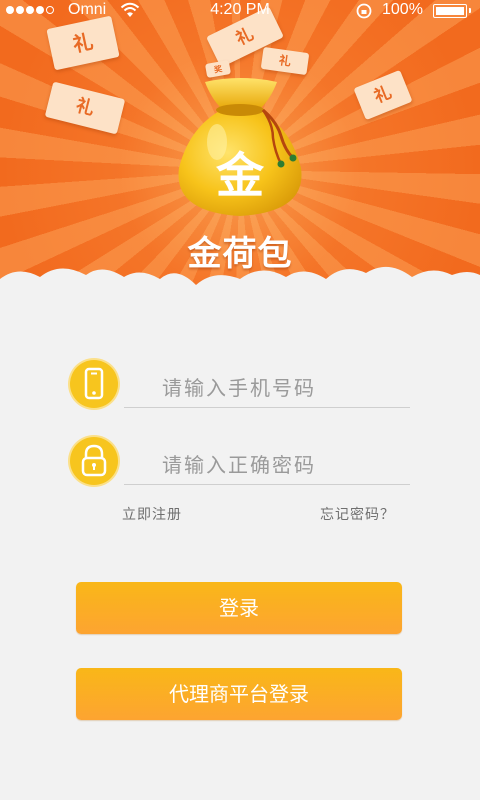 Image resolution: width=480 pixels, height=800 pixels. What do you see at coordinates (239, 608) in the screenshot?
I see `login-button: 登录` at bounding box center [239, 608].